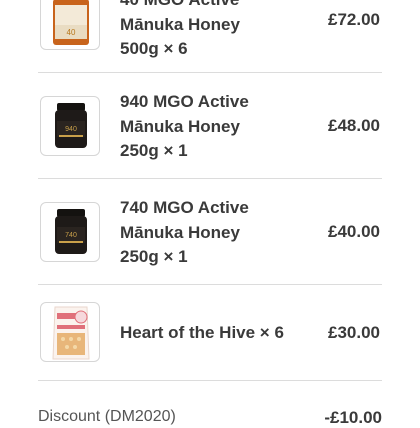  What do you see at coordinates (71, 129) in the screenshot?
I see `svg-text: 940` at bounding box center [71, 129].